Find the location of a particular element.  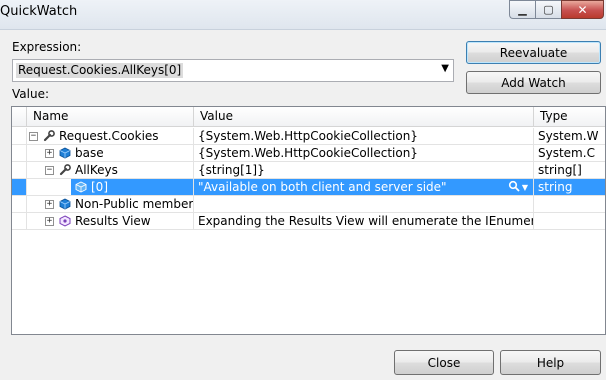

type-cell: string[] is located at coordinates (569, 170).